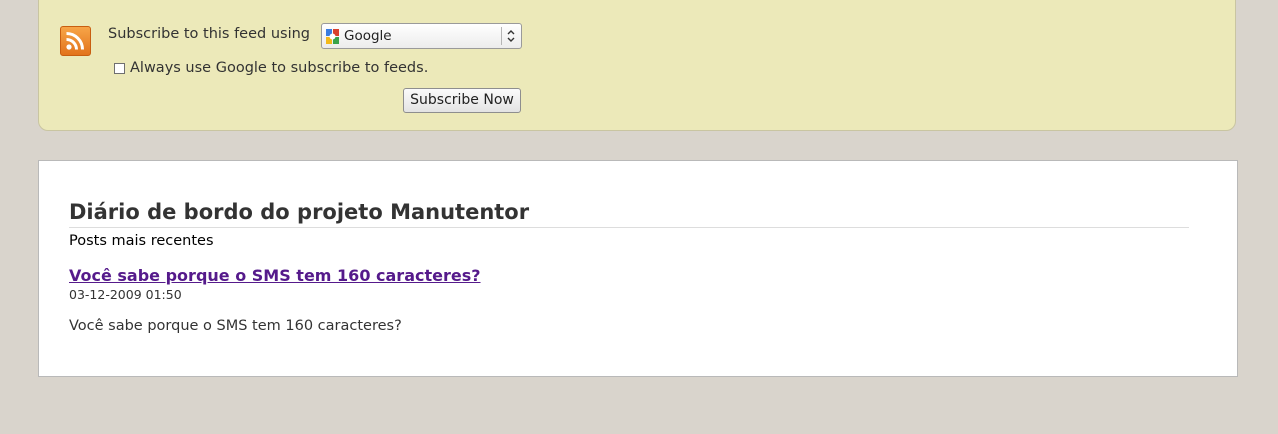  I want to click on subscribe-label: Subscribe to this feed using, so click(209, 34).